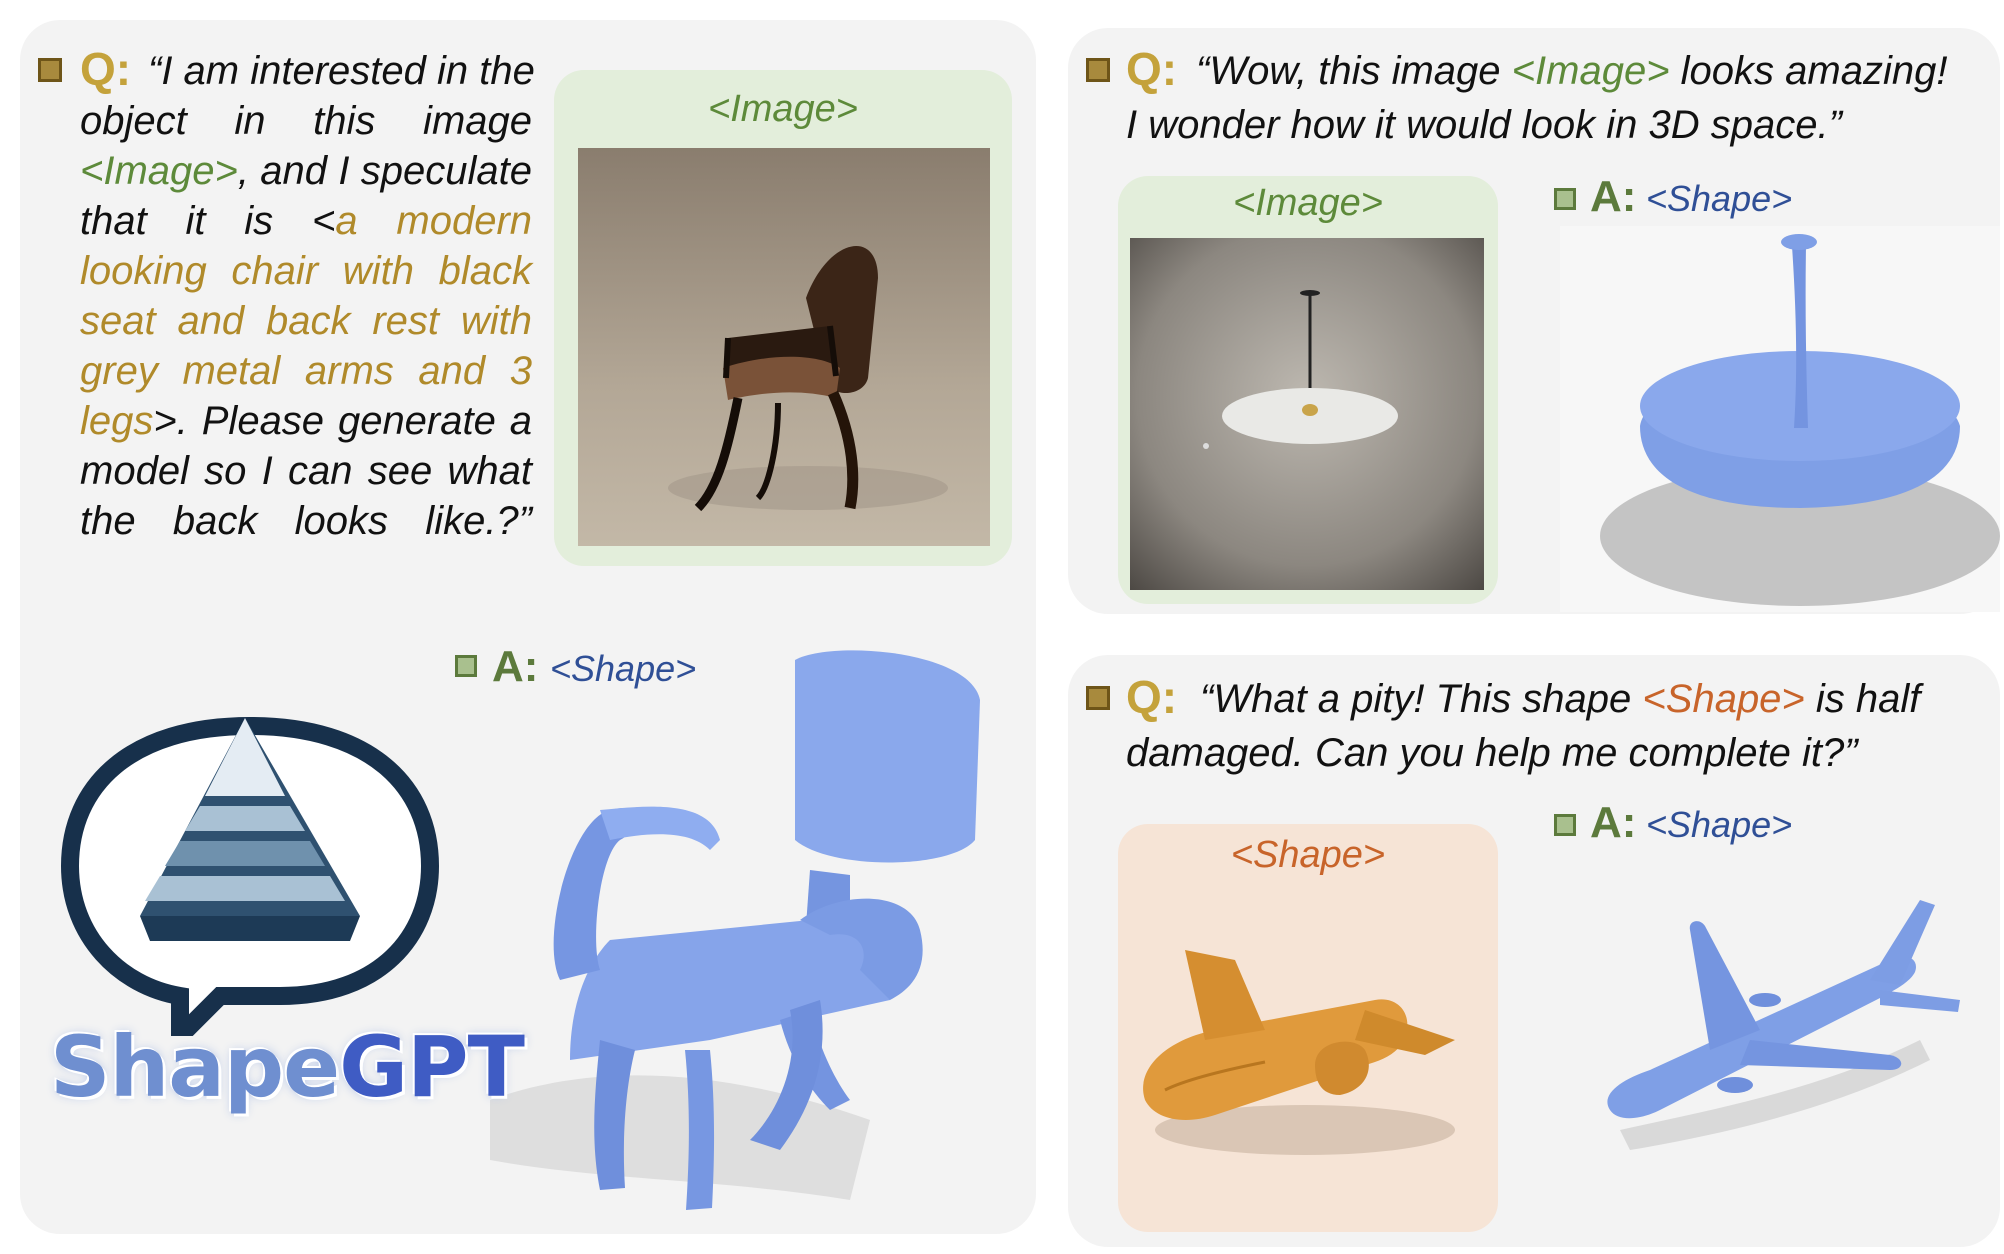  I want to click on question-segment: grey metal arms and 3, so click(306, 371).